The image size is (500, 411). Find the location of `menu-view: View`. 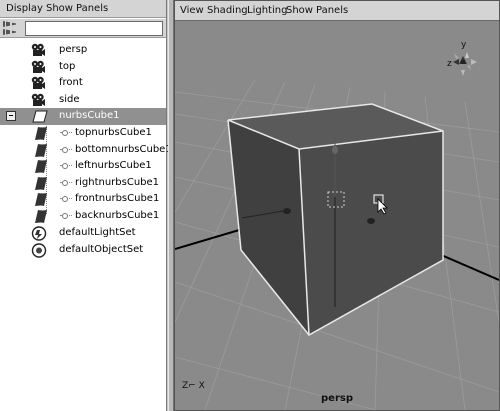

menu-view: View is located at coordinates (192, 10).